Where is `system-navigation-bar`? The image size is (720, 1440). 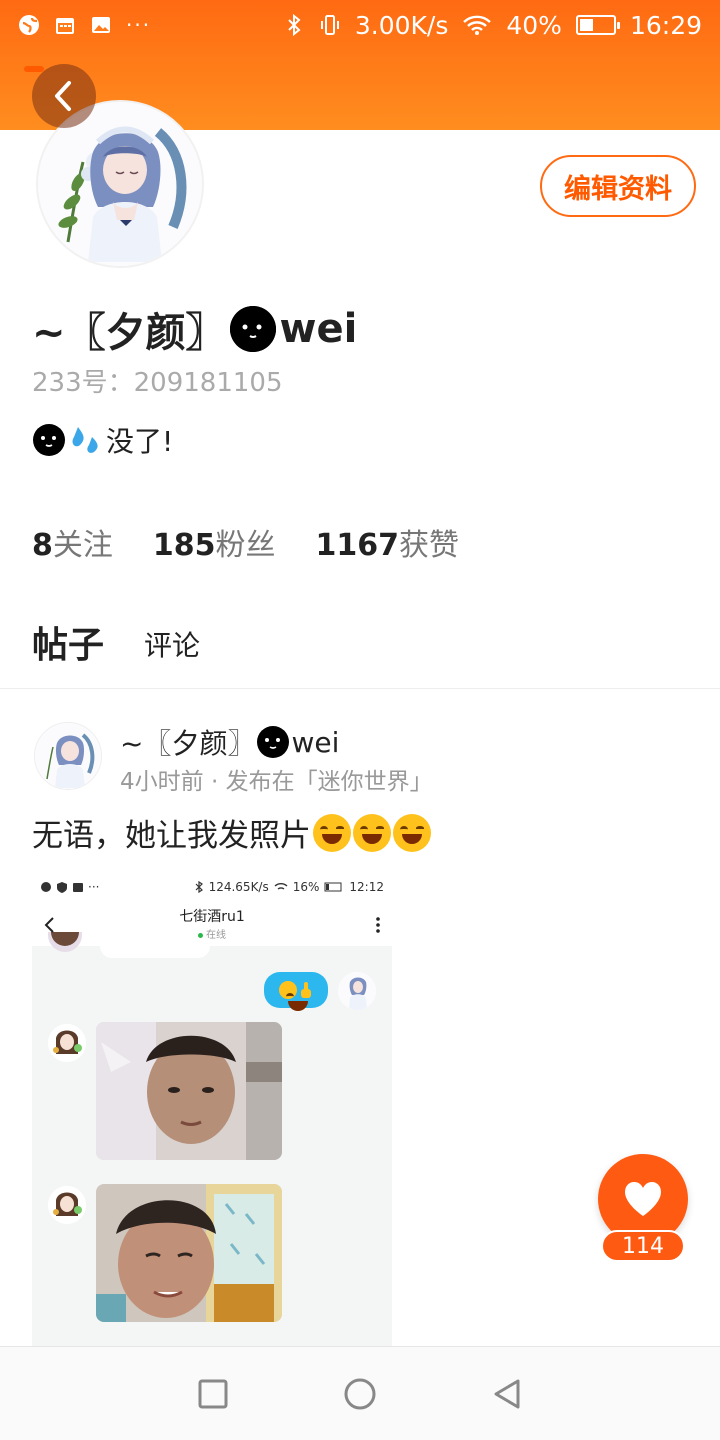 system-navigation-bar is located at coordinates (360, 1393).